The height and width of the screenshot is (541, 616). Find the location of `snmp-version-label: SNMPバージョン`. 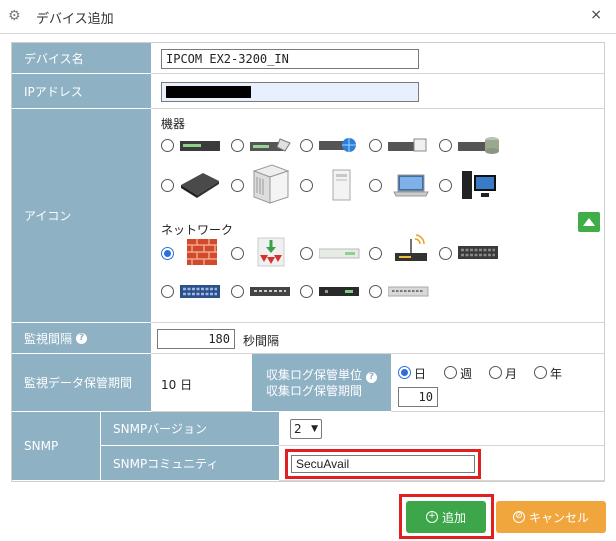

snmp-version-label: SNMPバージョン is located at coordinates (189, 429).